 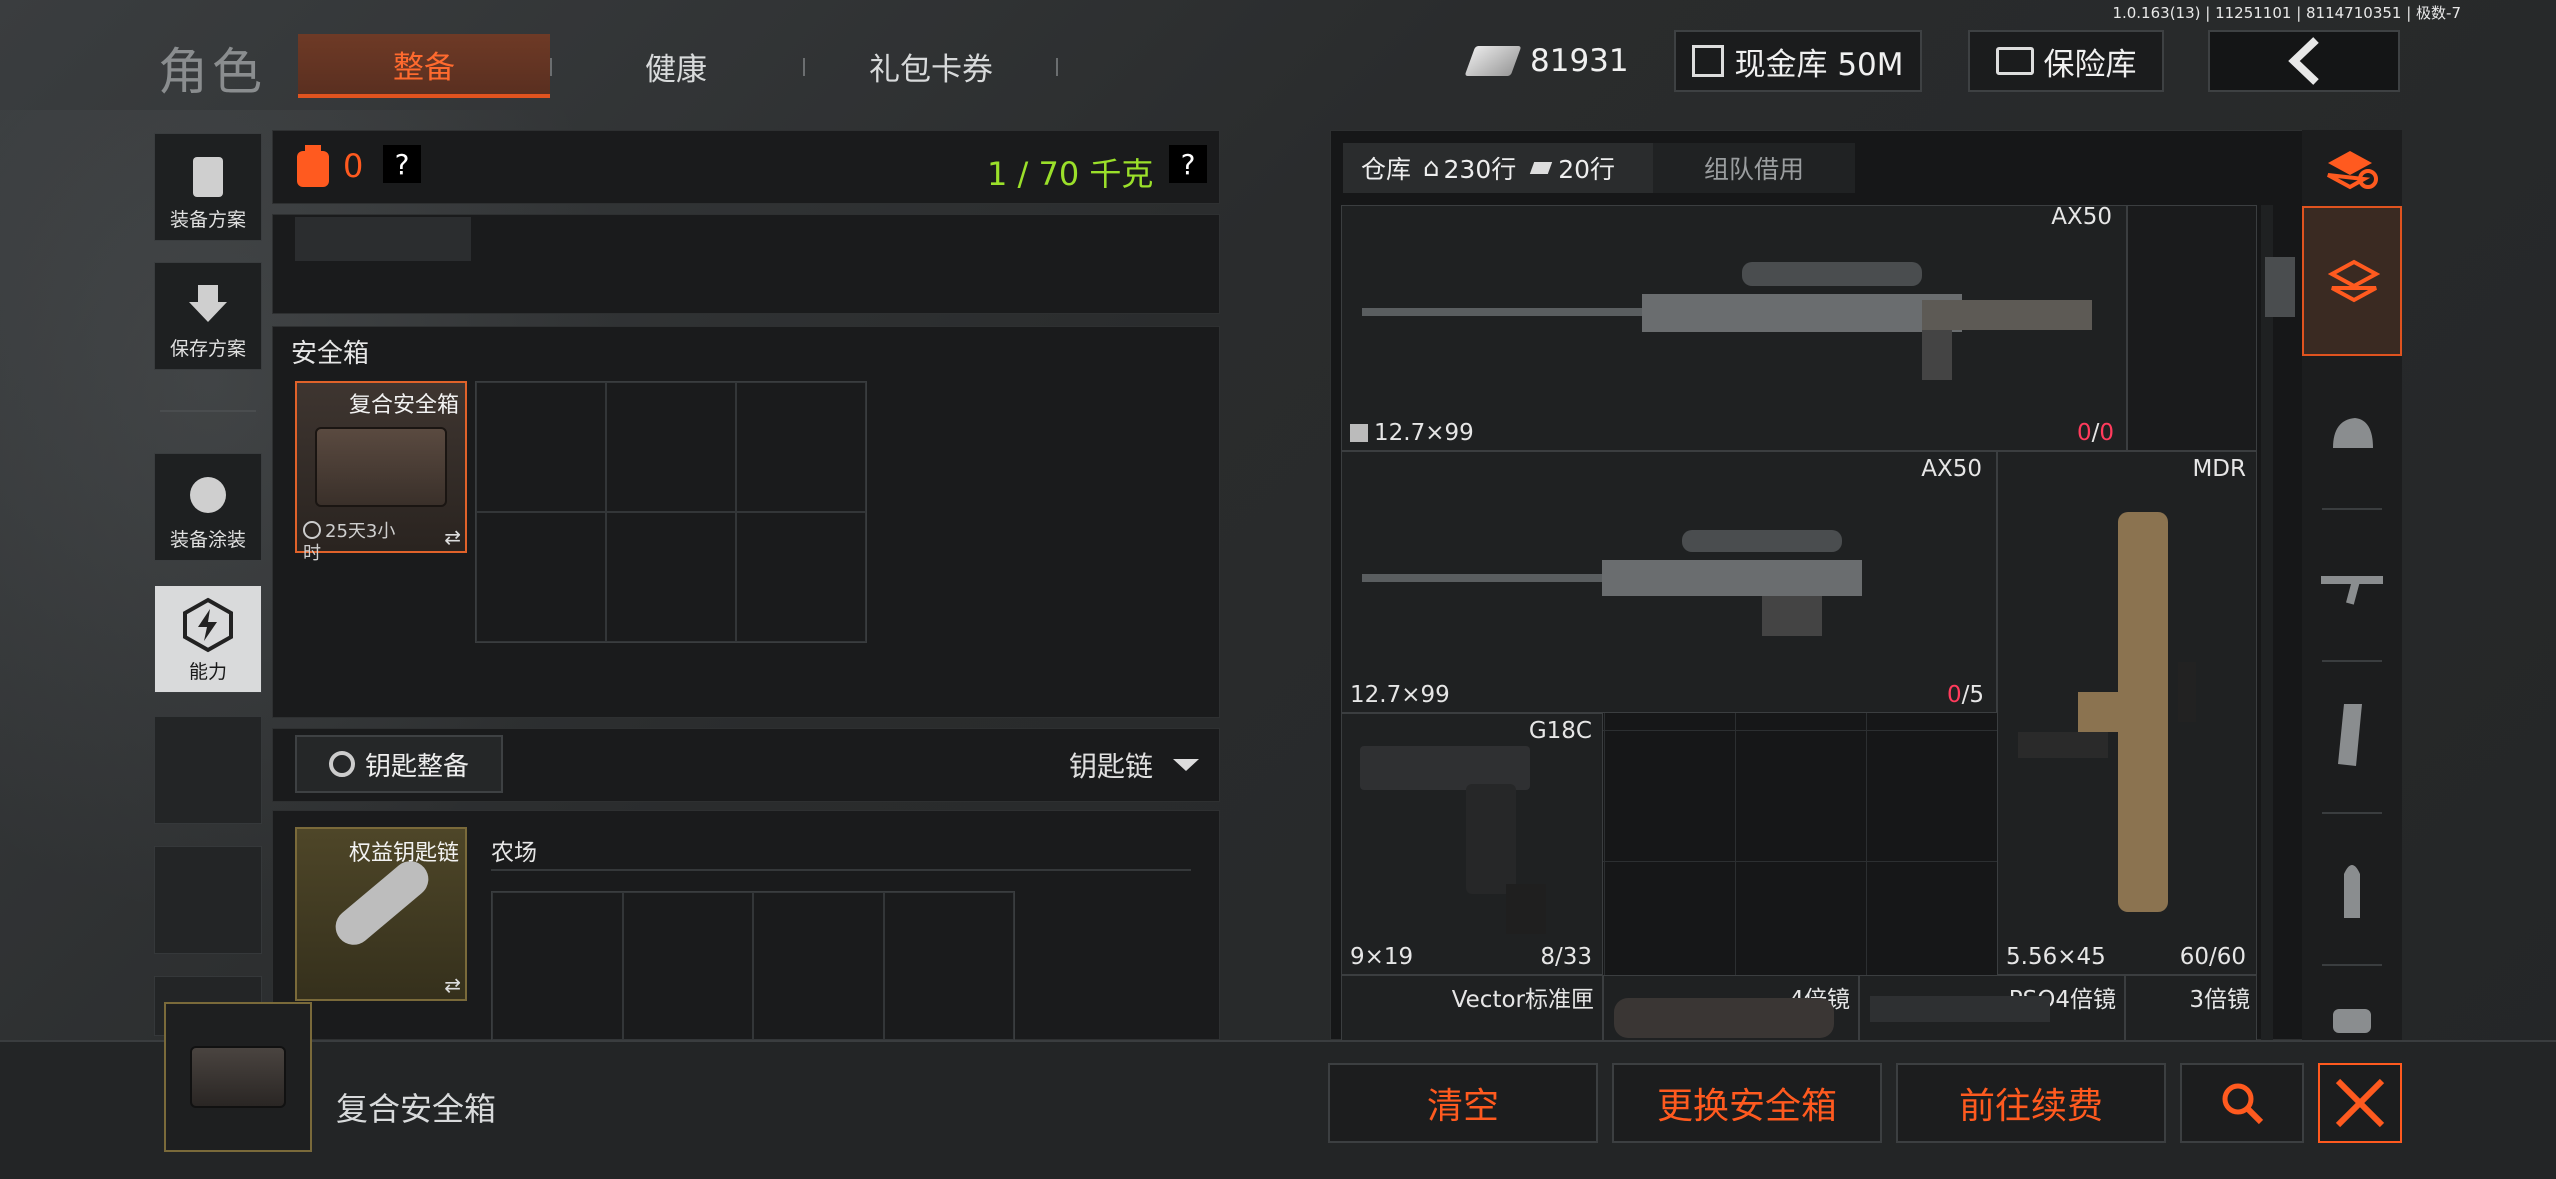 I want to click on search-icon, so click(x=2243, y=1104).